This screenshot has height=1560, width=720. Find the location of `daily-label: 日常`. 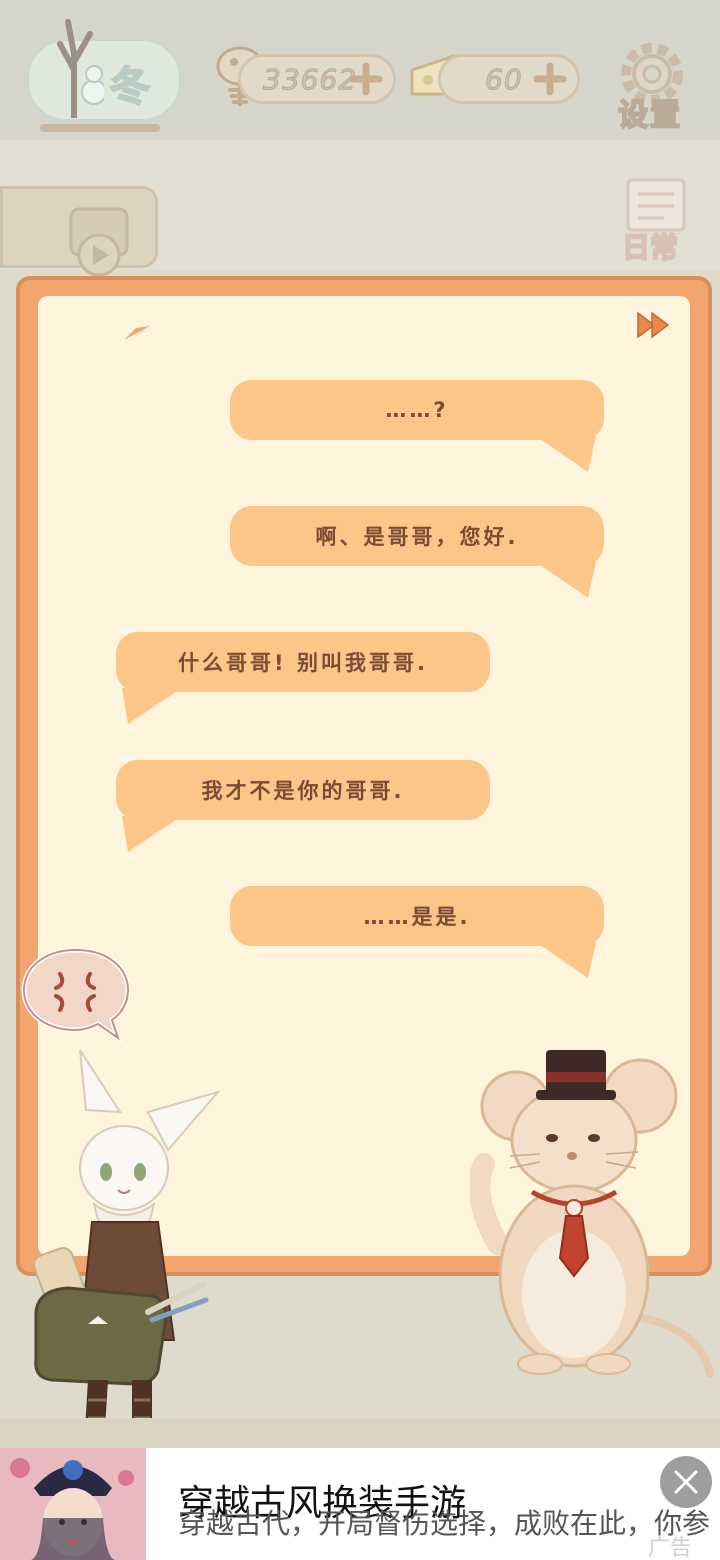

daily-label: 日常 is located at coordinates (650, 247).